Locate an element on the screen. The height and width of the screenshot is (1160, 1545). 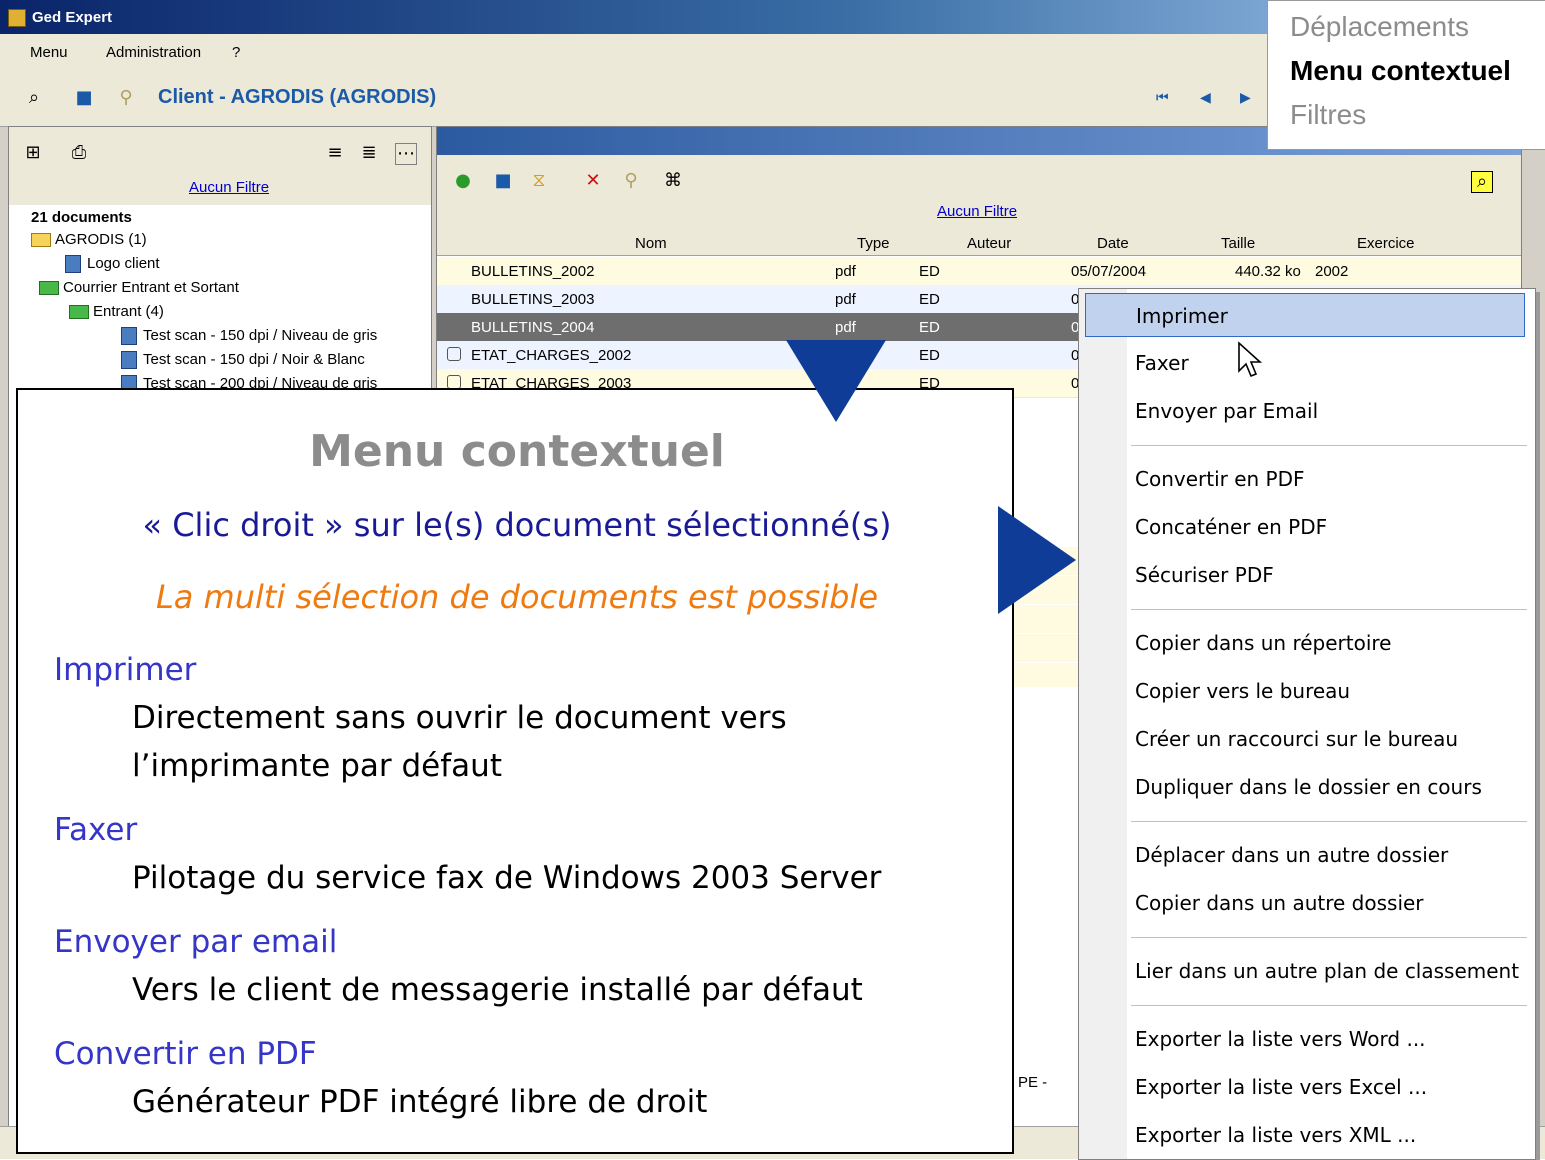
column-header-type: Type is located at coordinates (873, 243).